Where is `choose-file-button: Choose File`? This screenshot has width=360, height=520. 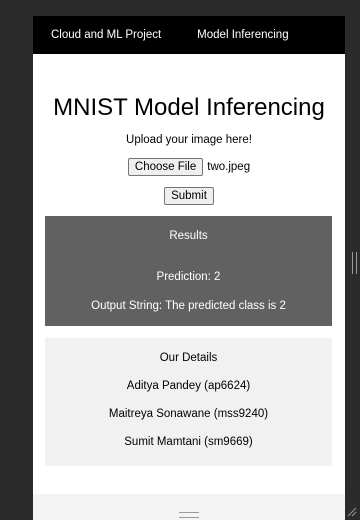
choose-file-button: Choose File is located at coordinates (165, 167).